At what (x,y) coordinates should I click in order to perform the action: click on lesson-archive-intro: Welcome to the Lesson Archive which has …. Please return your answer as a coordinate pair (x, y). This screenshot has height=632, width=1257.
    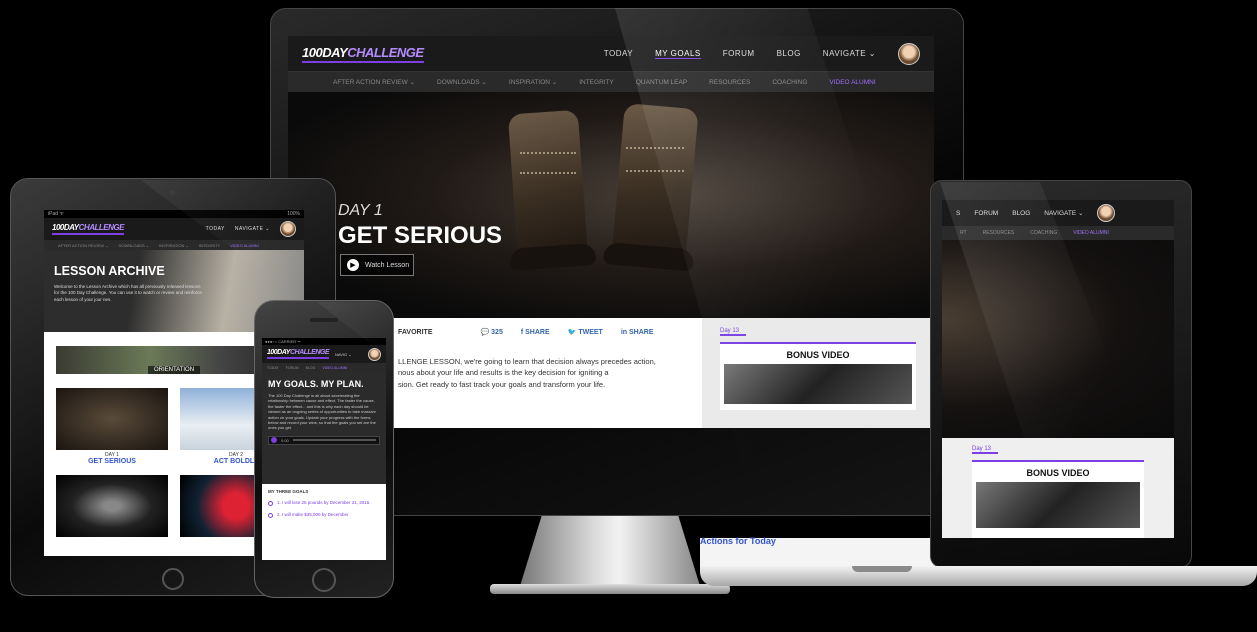
    Looking at the image, I should click on (128, 293).